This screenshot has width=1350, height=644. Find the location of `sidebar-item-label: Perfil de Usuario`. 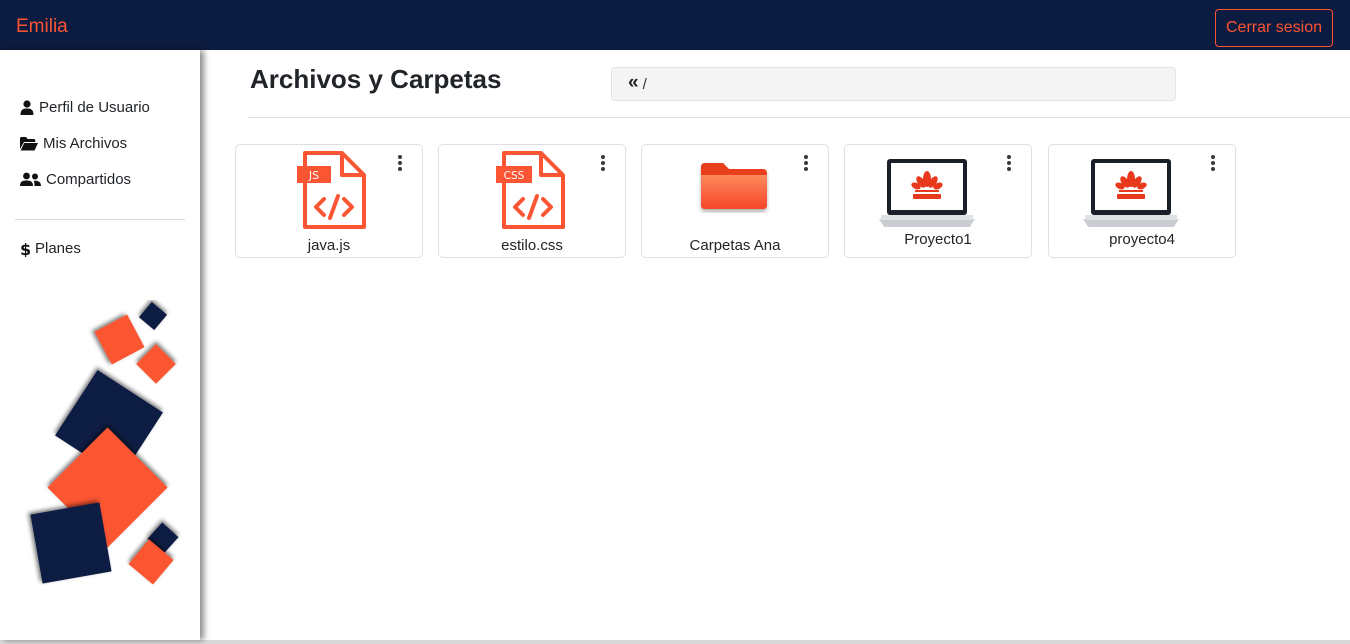

sidebar-item-label: Perfil de Usuario is located at coordinates (94, 107).